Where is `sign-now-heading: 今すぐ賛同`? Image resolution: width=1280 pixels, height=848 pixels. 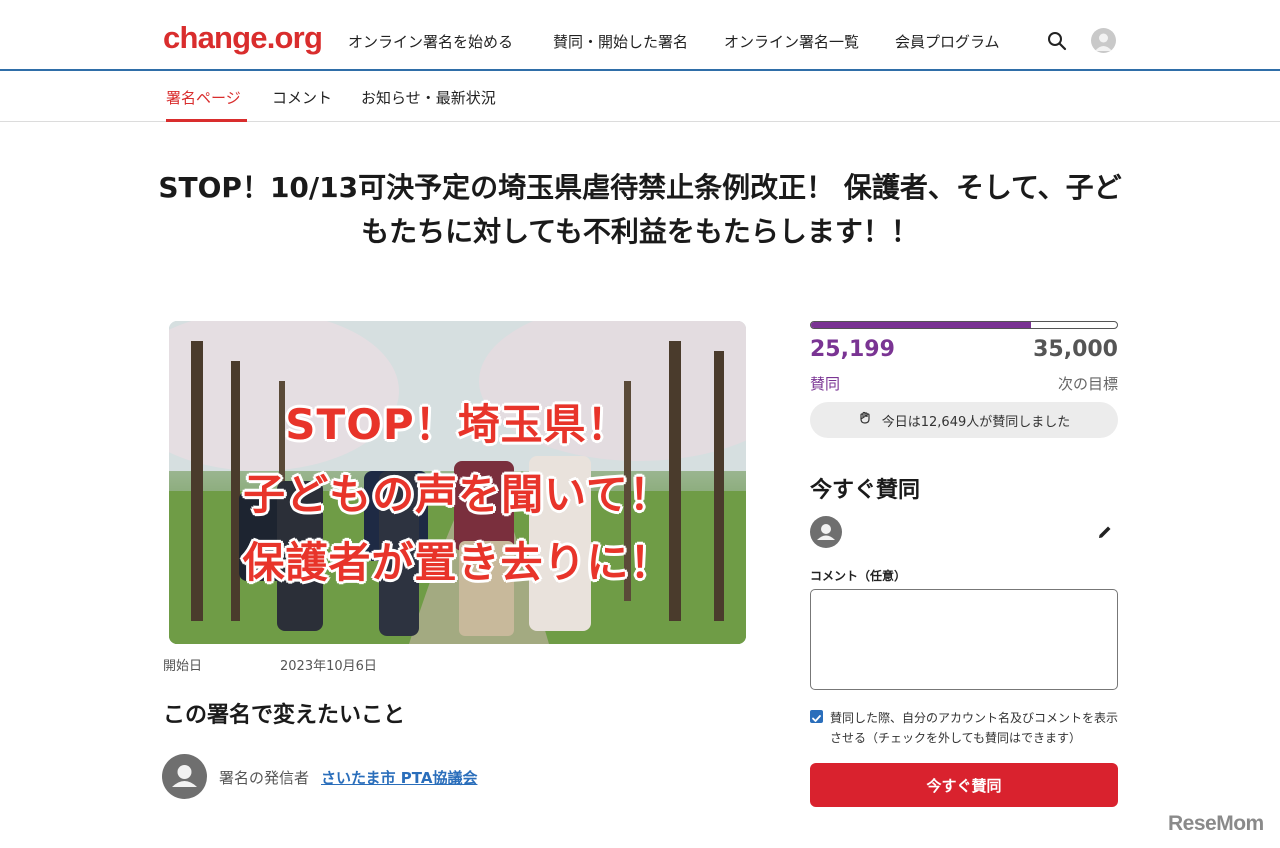 sign-now-heading: 今すぐ賛同 is located at coordinates (865, 490).